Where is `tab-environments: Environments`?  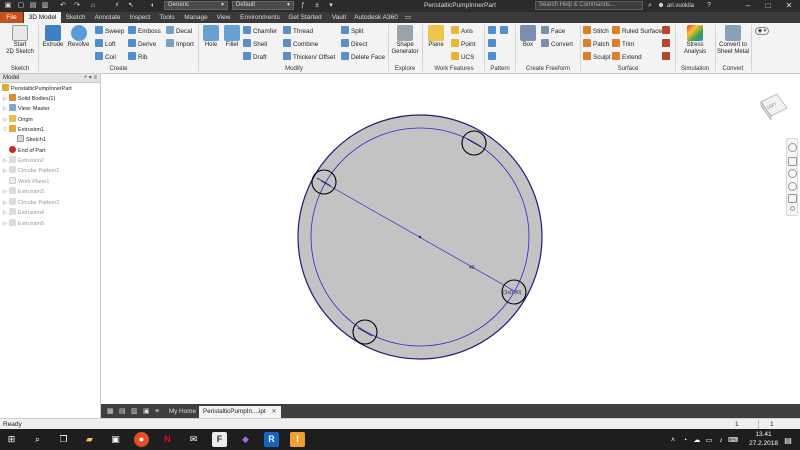 tab-environments: Environments is located at coordinates (260, 17).